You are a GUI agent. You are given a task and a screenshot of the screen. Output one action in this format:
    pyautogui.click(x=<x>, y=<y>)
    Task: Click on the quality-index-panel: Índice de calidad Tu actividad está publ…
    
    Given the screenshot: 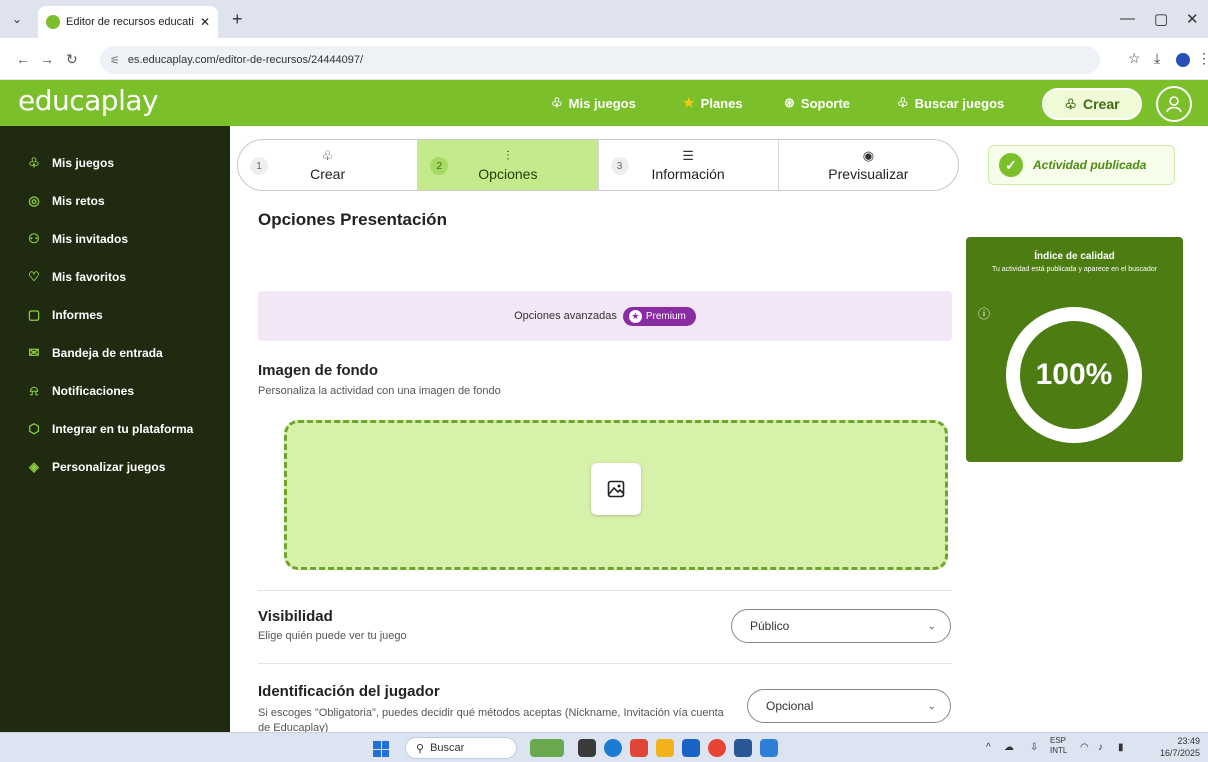 What is the action you would take?
    pyautogui.click(x=1074, y=349)
    